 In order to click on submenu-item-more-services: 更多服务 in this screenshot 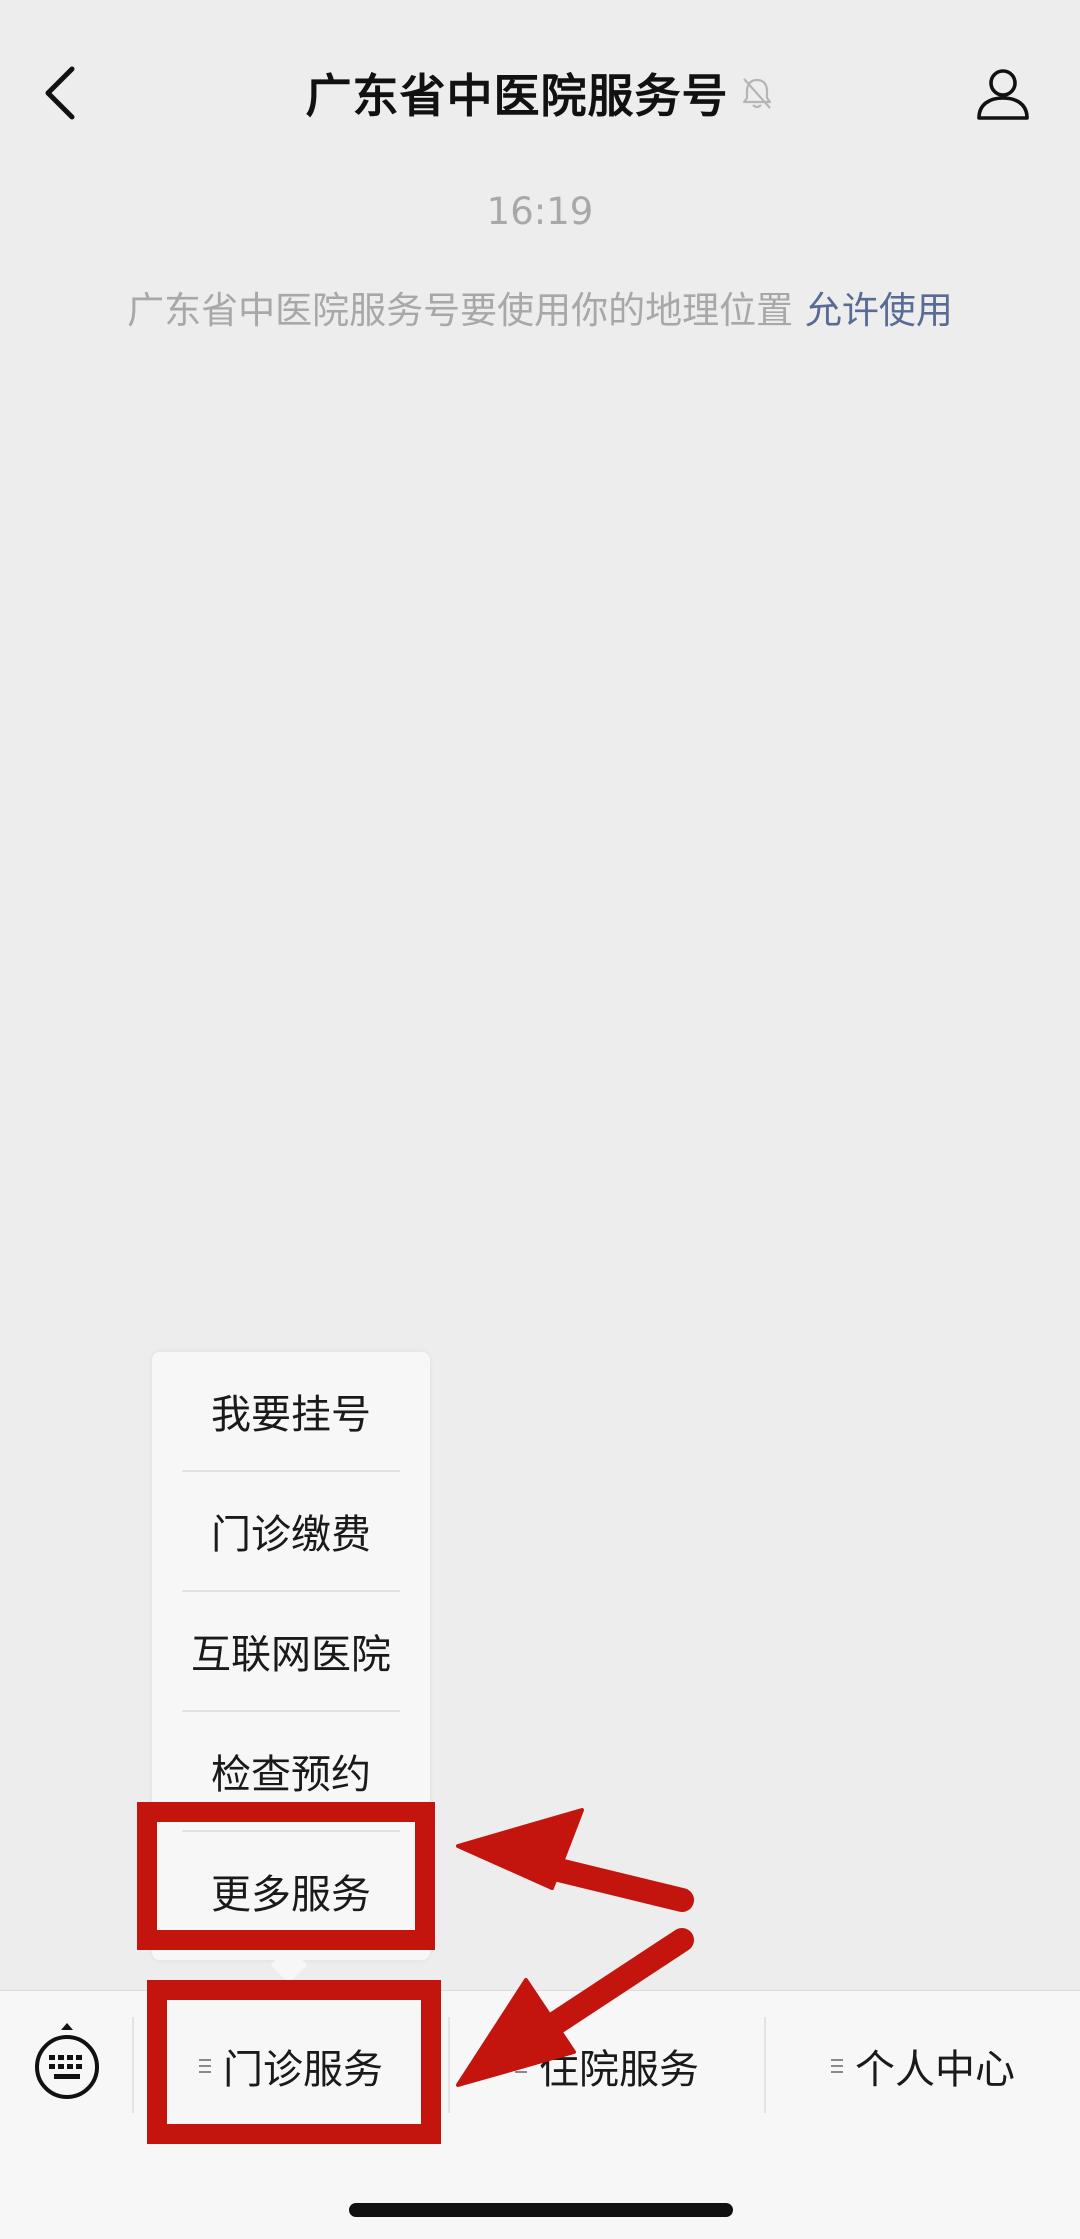, I will do `click(291, 1891)`.